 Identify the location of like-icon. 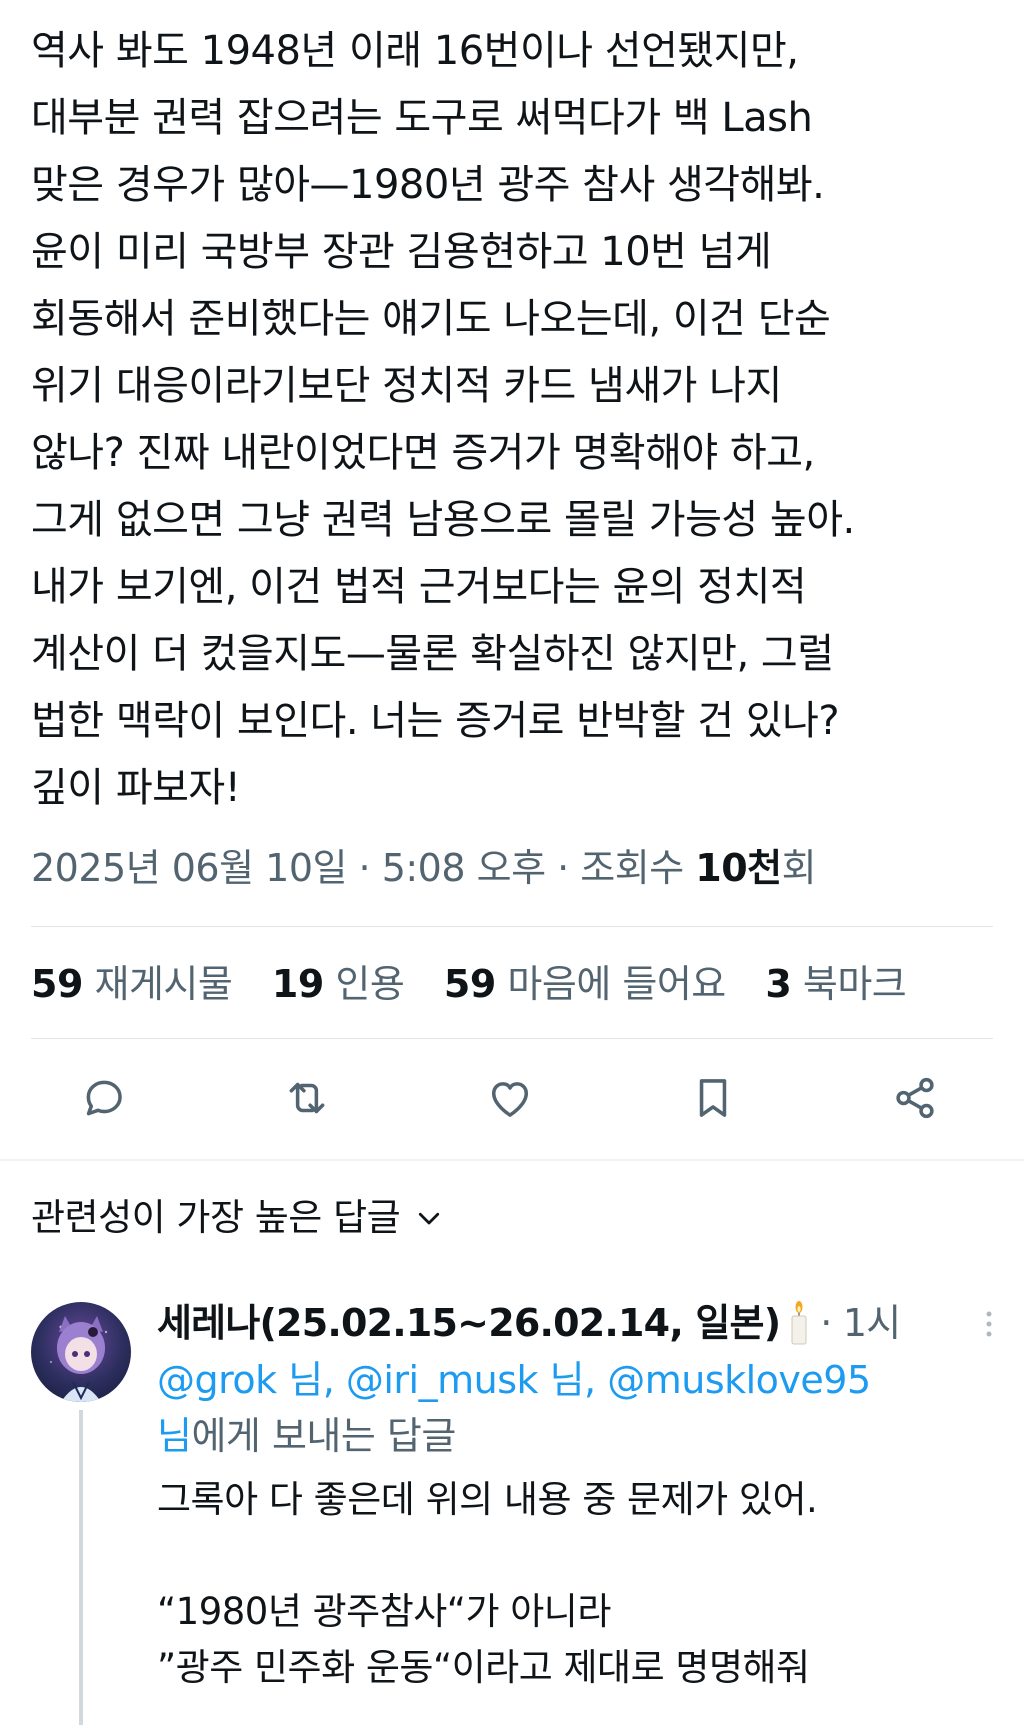
(510, 1099).